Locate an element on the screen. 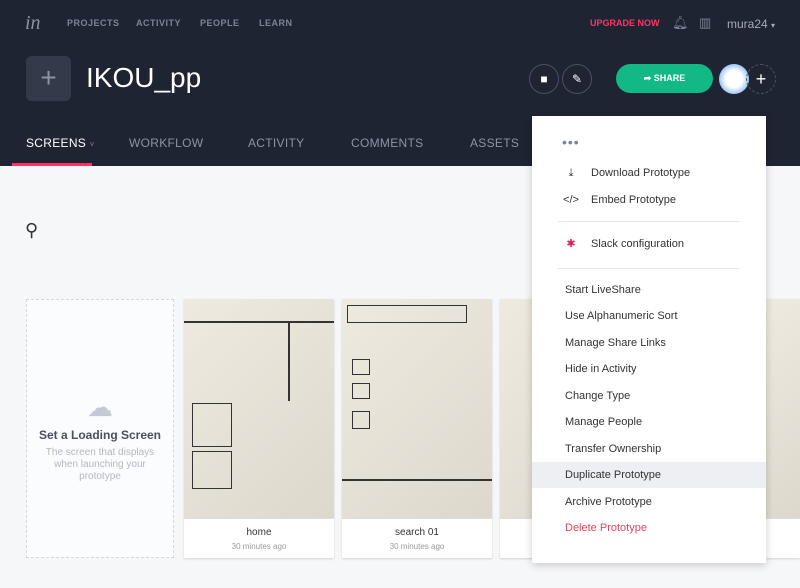 The width and height of the screenshot is (800, 588). avatar is located at coordinates (734, 79).